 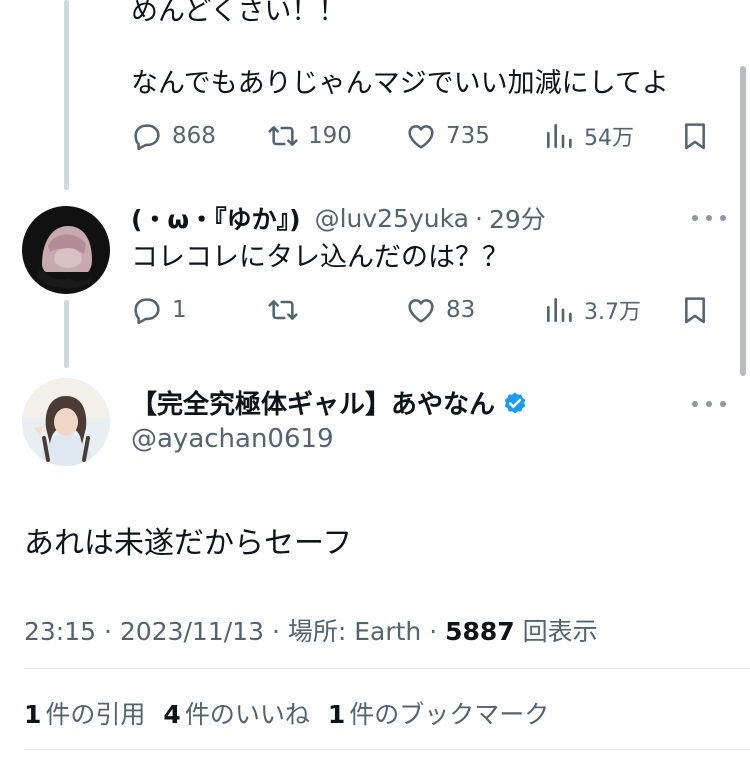 I want to click on author-name-row: 【完全究極体ギャル】あやなん, so click(x=330, y=402).